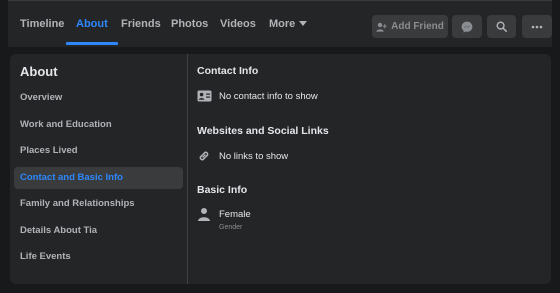 The height and width of the screenshot is (293, 560). Describe the element at coordinates (98, 204) in the screenshot. I see `sidebar-item-family-and-relationships: Family and Relationships` at that location.